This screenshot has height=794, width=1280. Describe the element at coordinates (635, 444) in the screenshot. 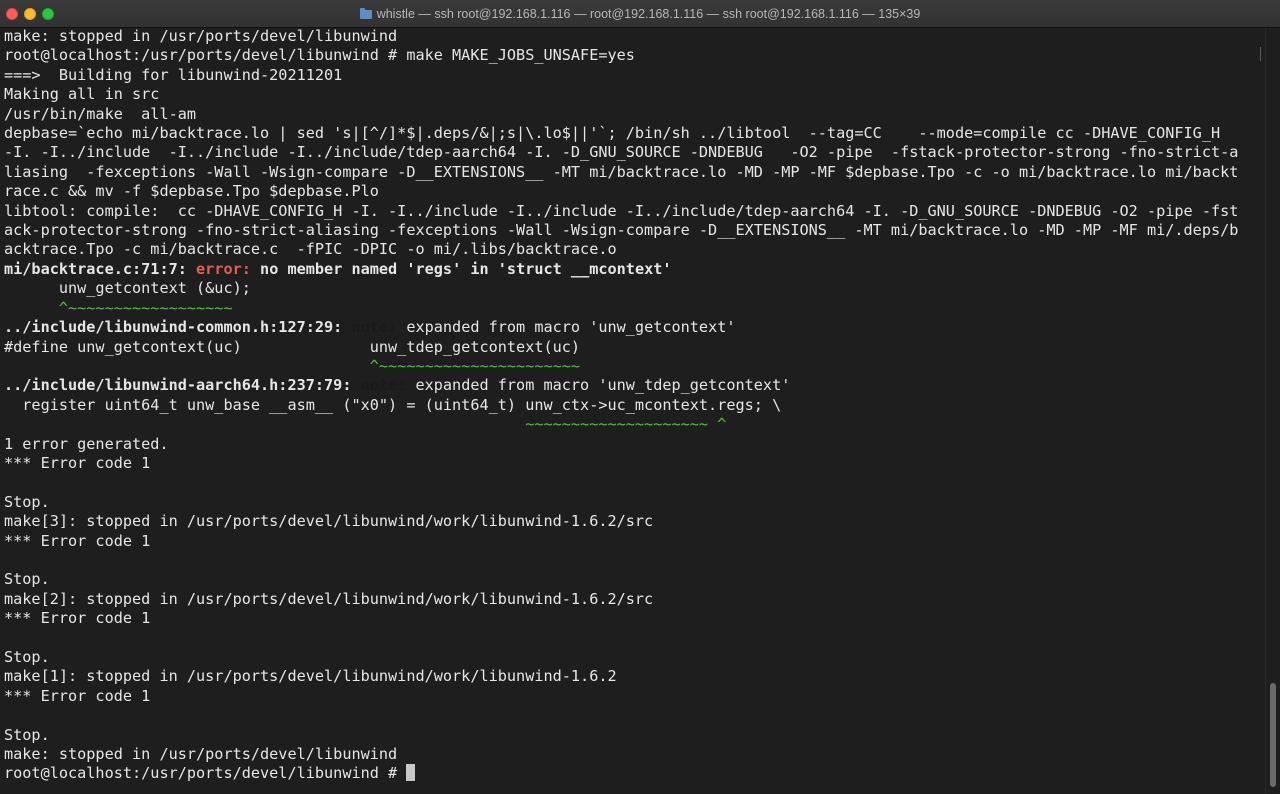

I see `terminal-line: 1 error generated.` at that location.